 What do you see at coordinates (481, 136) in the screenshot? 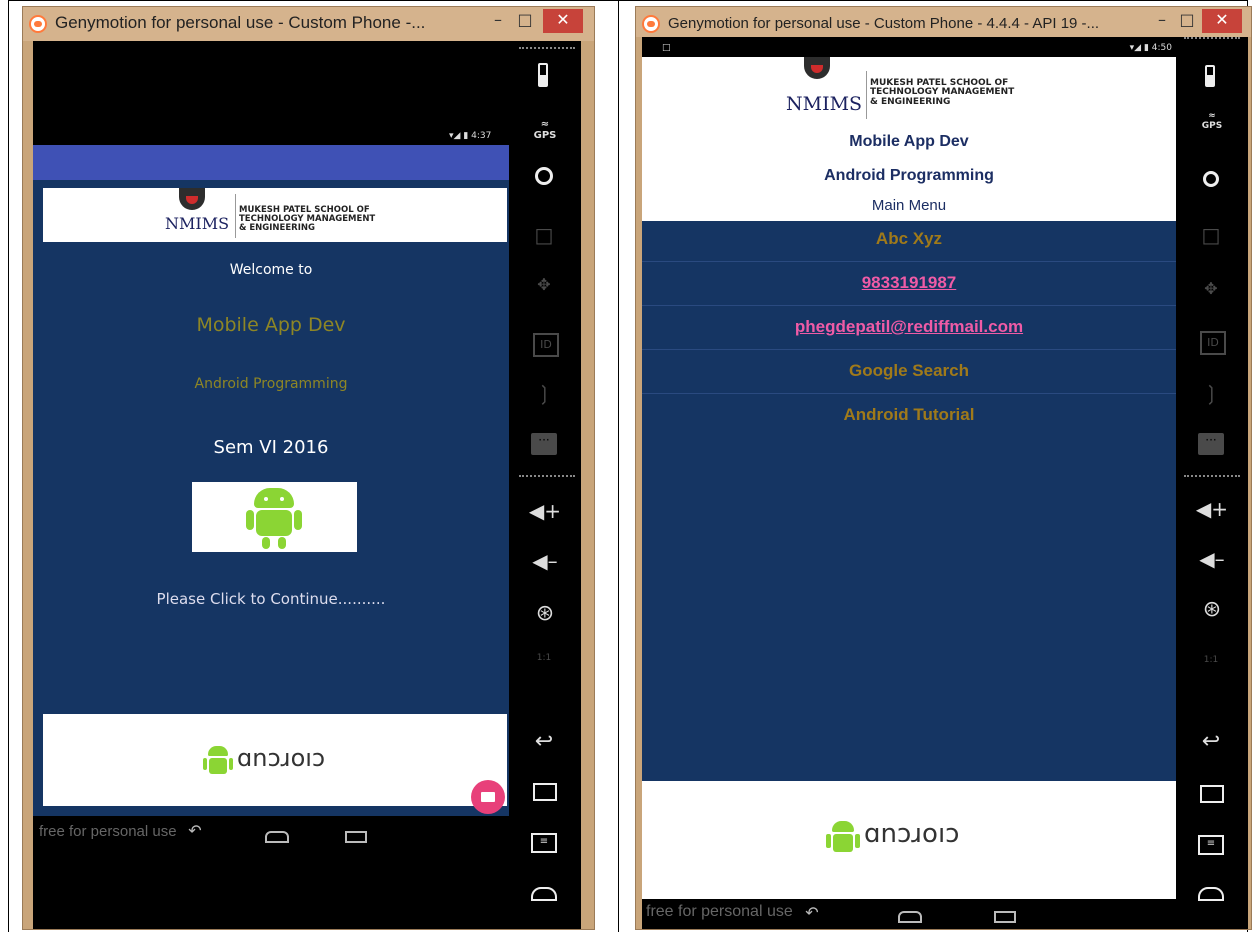
I see `status-time: 4:37` at bounding box center [481, 136].